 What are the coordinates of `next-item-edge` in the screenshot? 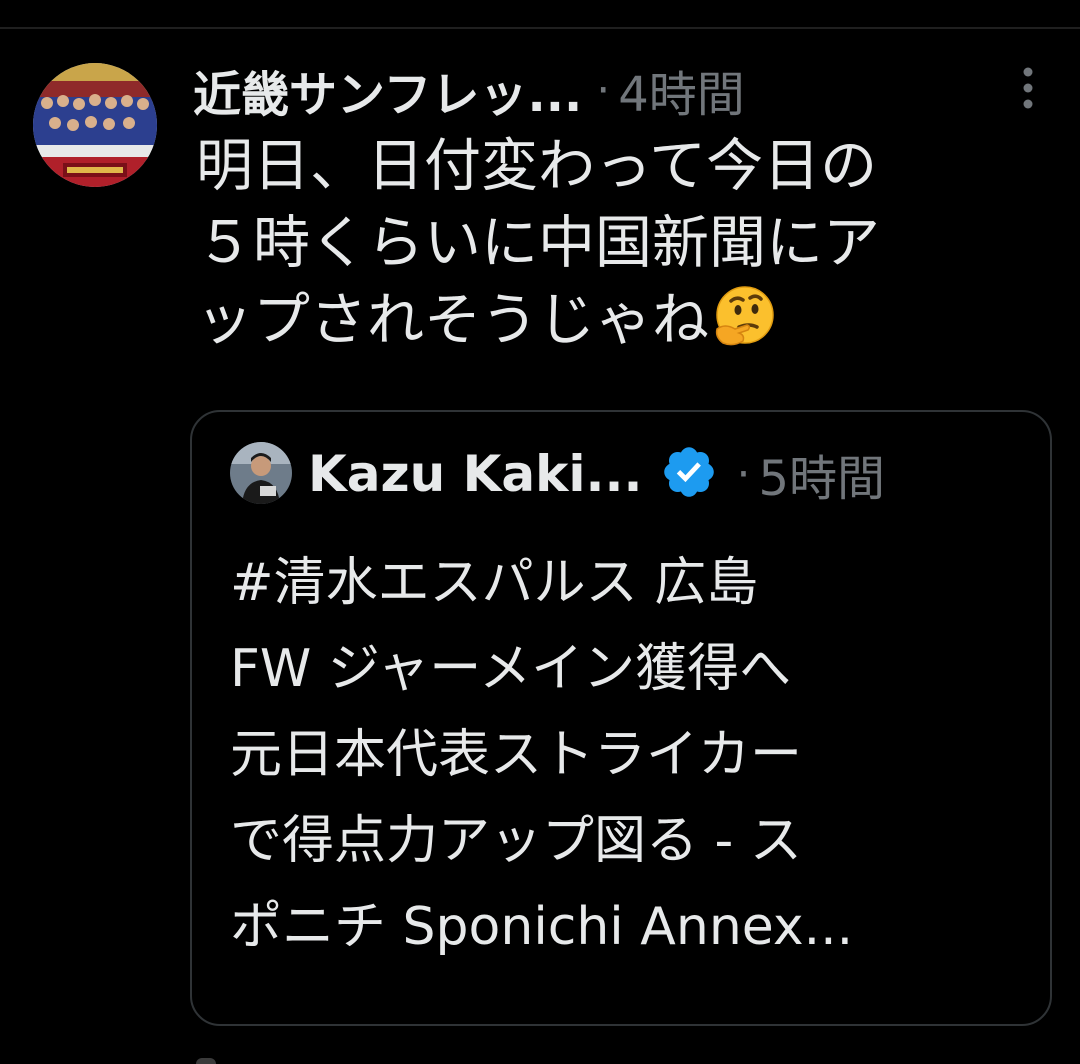 It's located at (206, 1061).